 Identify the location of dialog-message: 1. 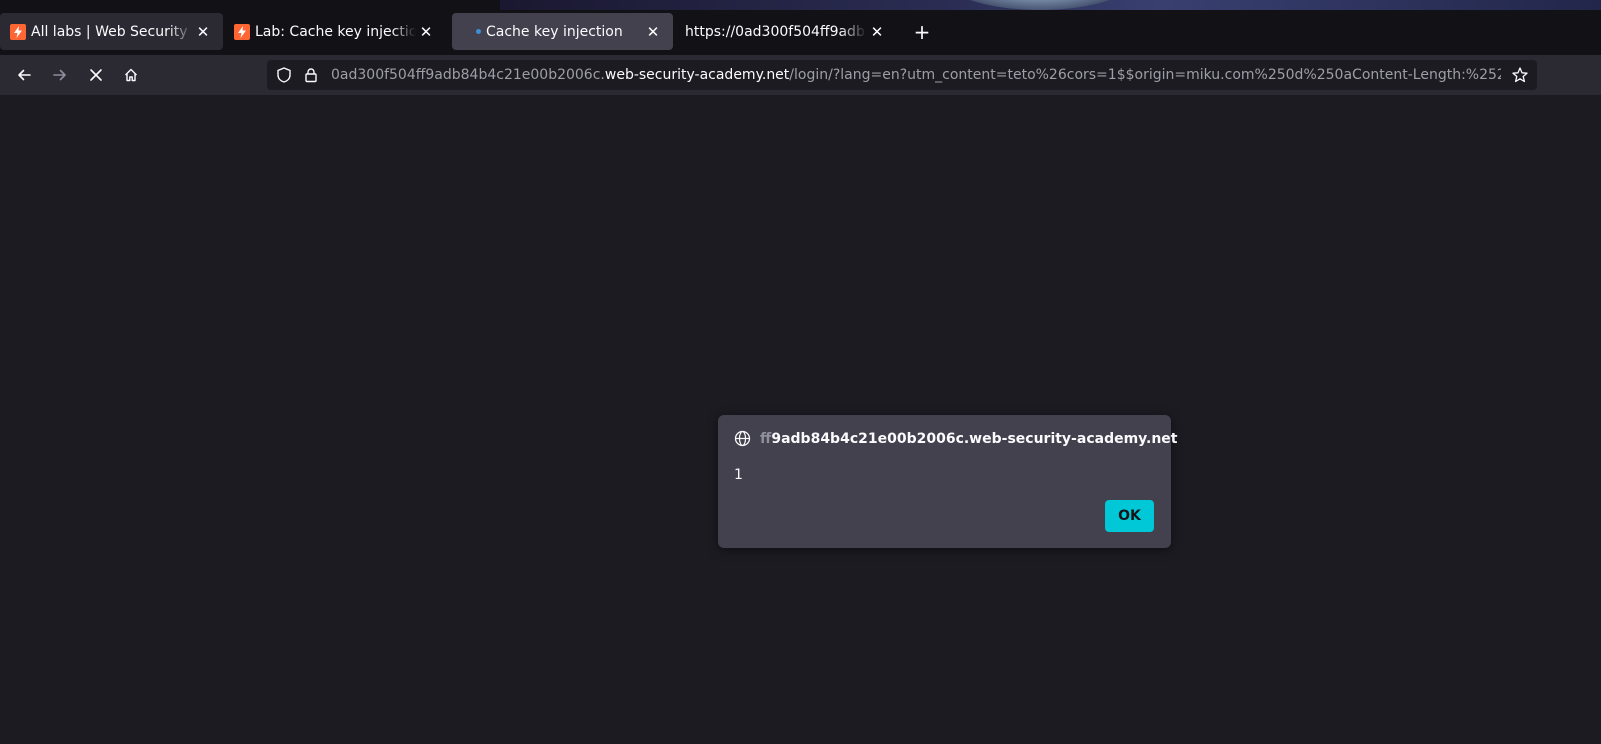
(738, 475).